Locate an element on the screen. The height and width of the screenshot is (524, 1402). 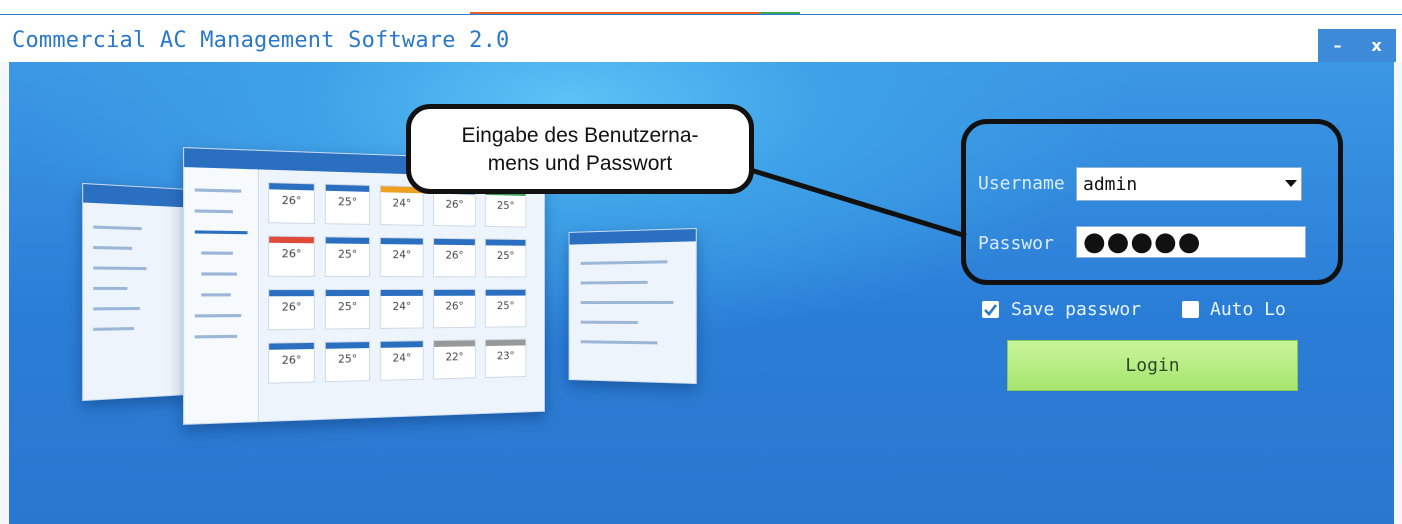
username-label: Username is located at coordinates (1021, 183).